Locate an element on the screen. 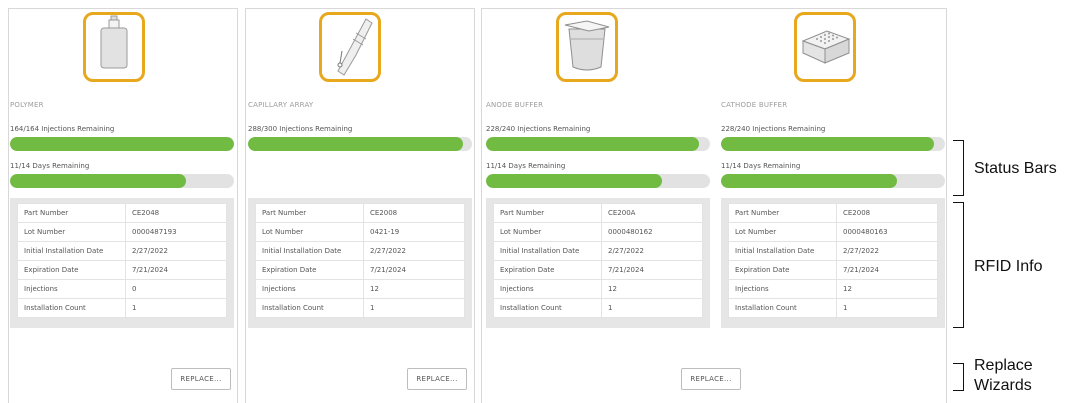 The image size is (1067, 403). table-row: Lot Number 0000480163 is located at coordinates (833, 232).